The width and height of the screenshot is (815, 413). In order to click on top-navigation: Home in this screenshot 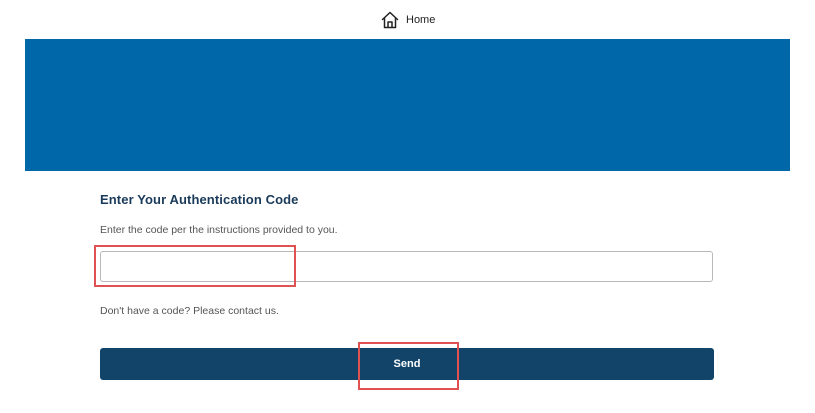, I will do `click(407, 19)`.